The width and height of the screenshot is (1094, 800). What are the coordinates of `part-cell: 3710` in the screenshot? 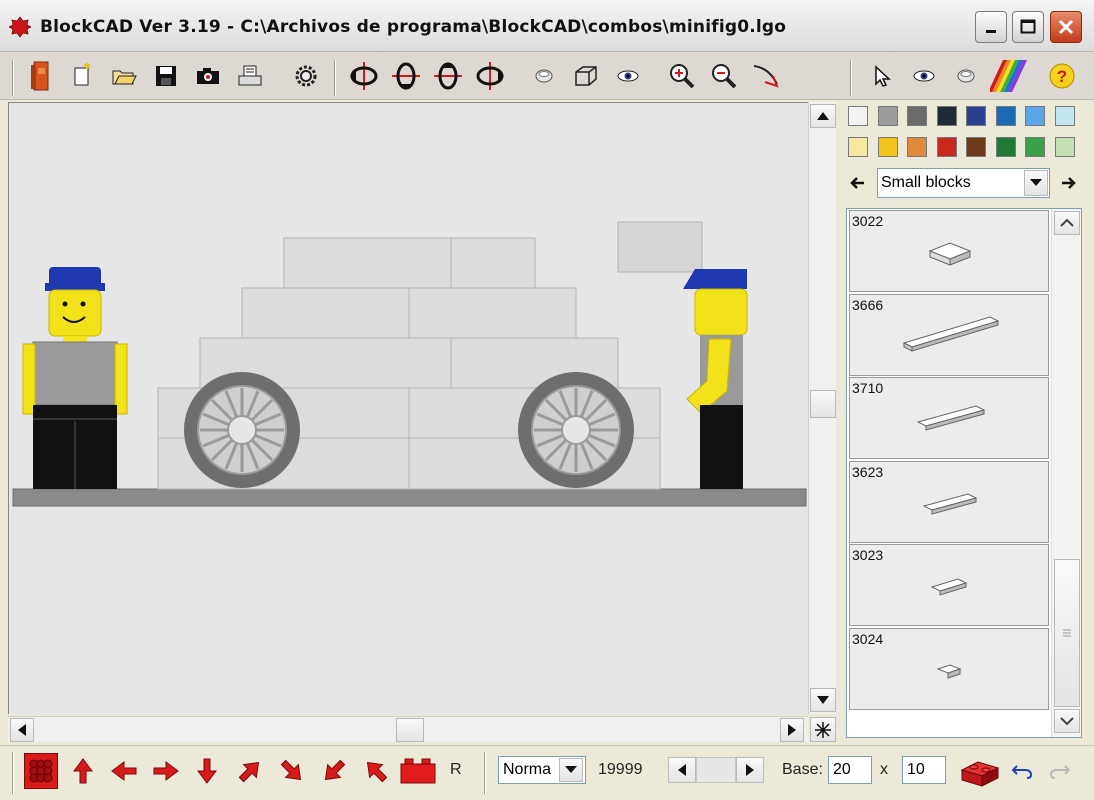 It's located at (949, 418).